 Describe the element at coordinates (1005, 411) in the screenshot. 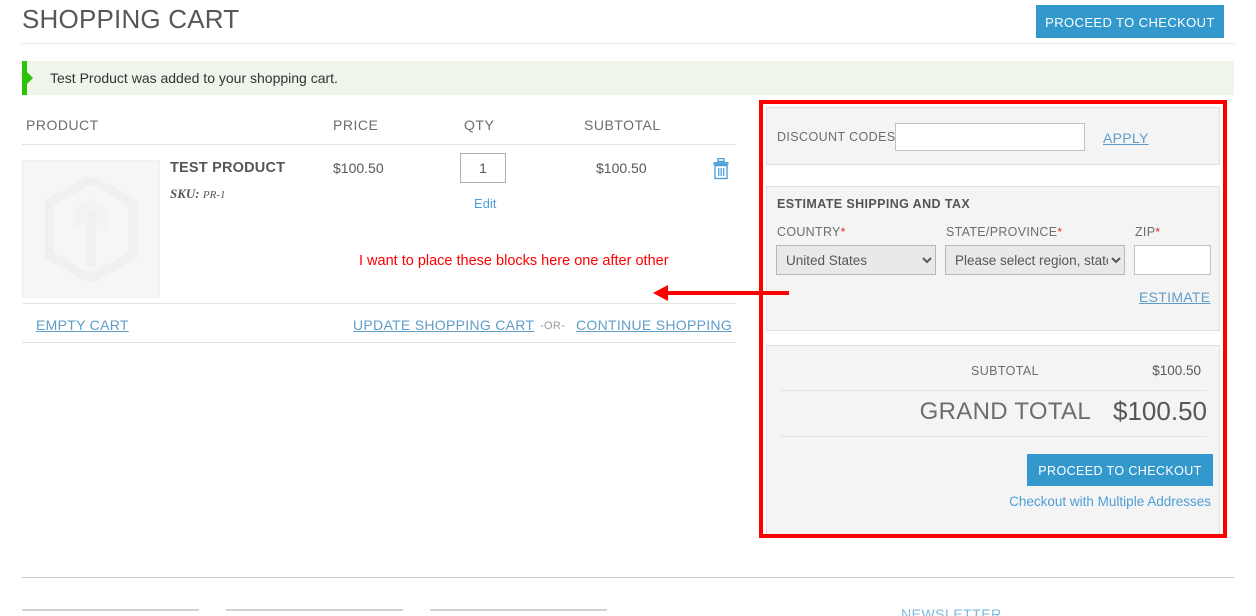

I see `grand-total-label: GRAND TOTAL` at that location.